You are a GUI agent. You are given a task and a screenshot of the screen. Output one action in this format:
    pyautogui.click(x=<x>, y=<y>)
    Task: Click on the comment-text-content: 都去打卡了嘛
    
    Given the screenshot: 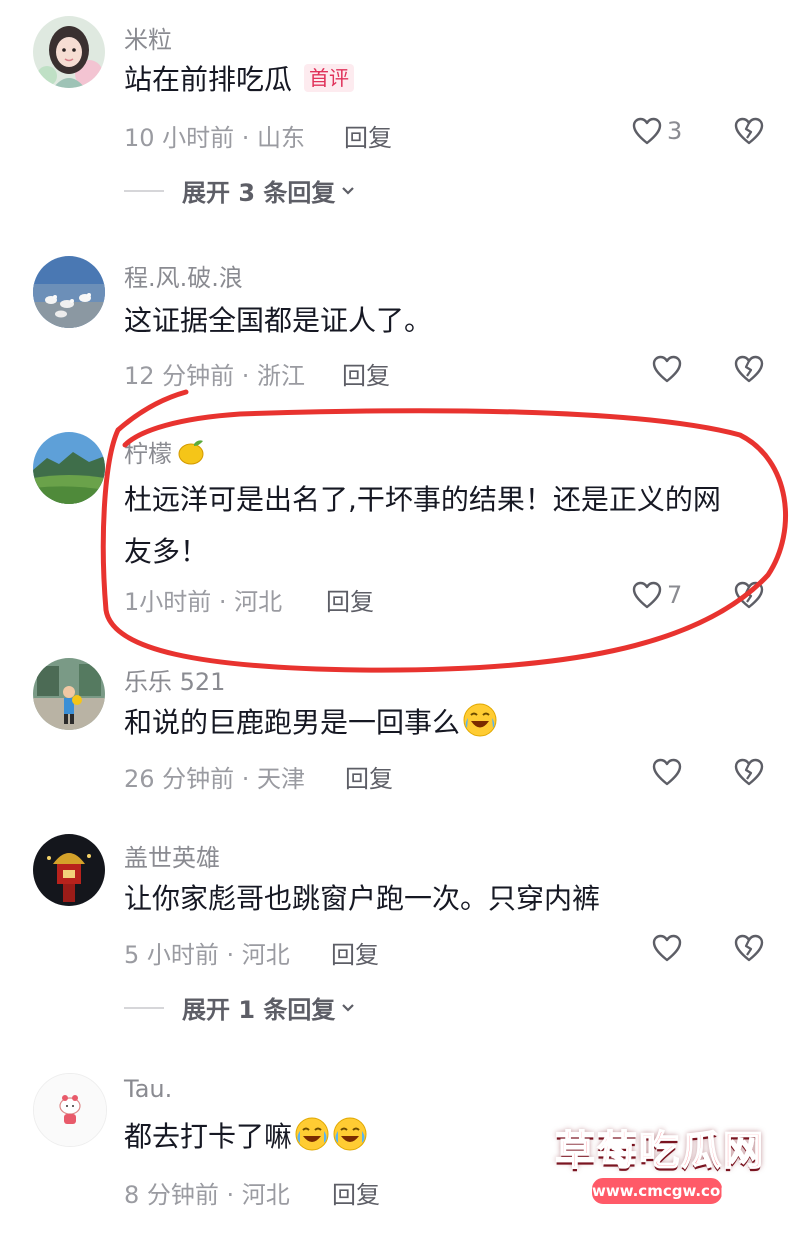 What is the action you would take?
    pyautogui.click(x=208, y=1136)
    